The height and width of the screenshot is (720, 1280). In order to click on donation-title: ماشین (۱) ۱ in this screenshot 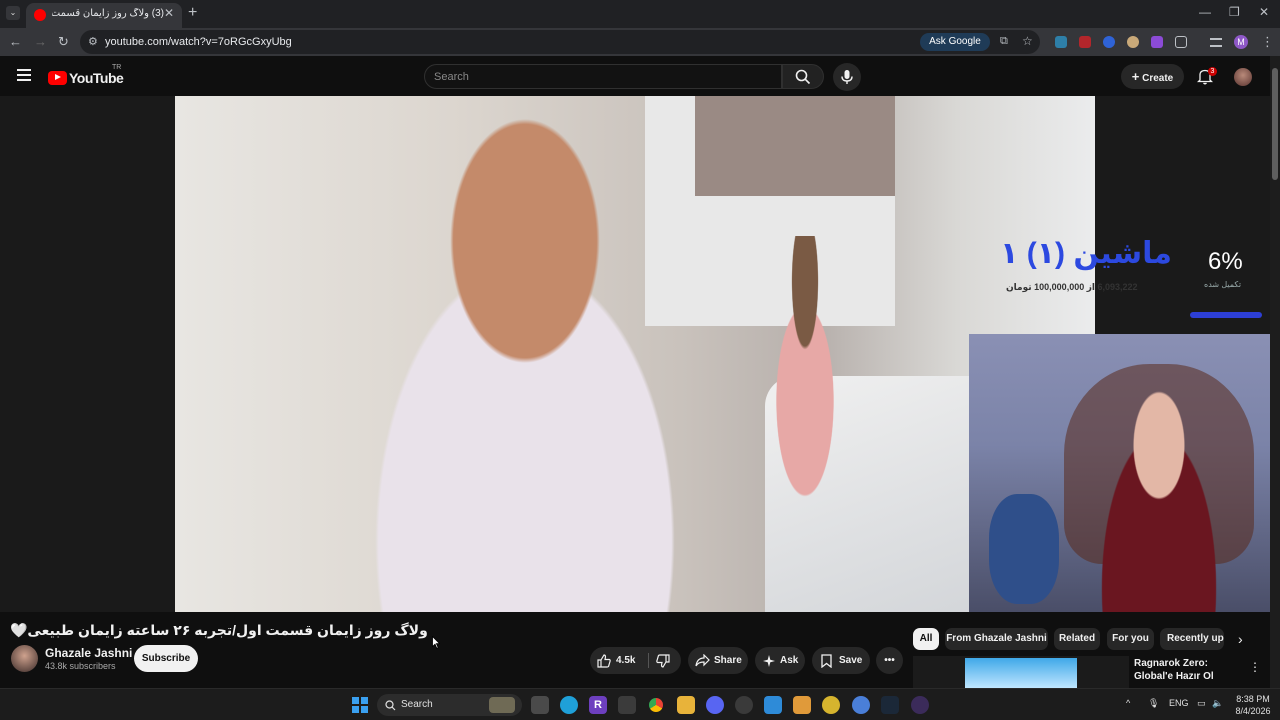, I will do `click(1086, 253)`.